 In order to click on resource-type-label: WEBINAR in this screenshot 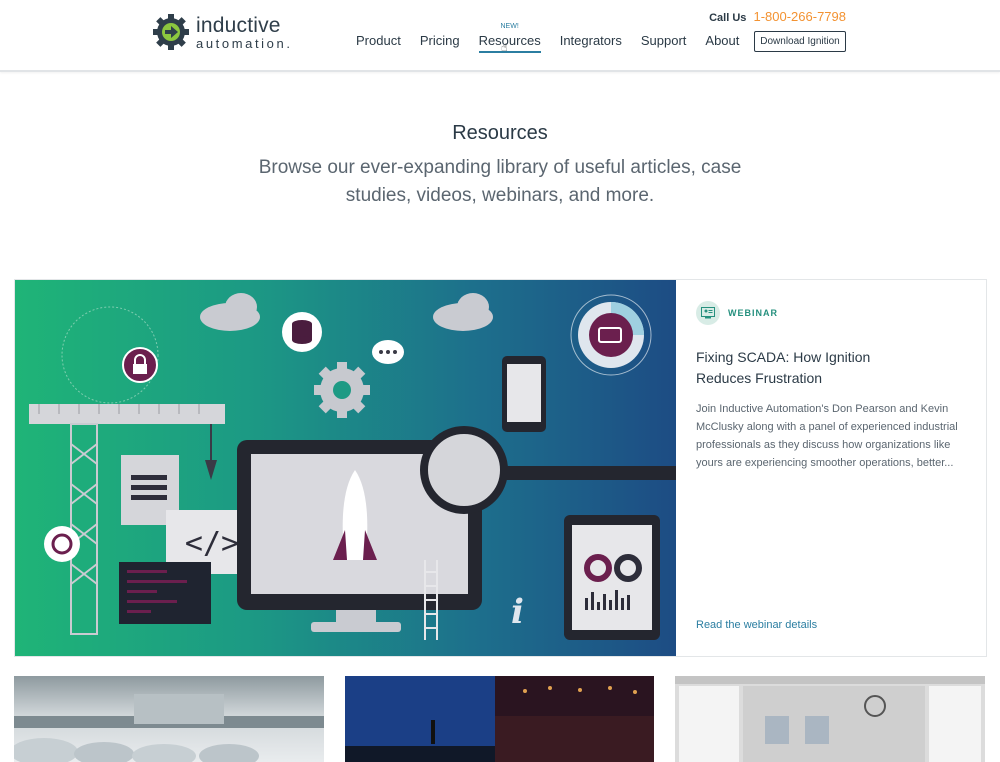, I will do `click(753, 313)`.